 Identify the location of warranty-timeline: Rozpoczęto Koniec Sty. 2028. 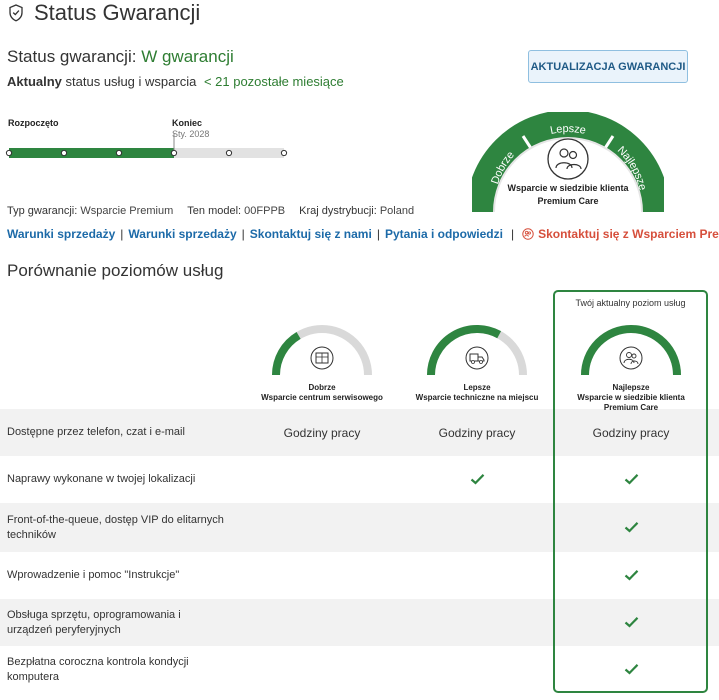
(150, 140).